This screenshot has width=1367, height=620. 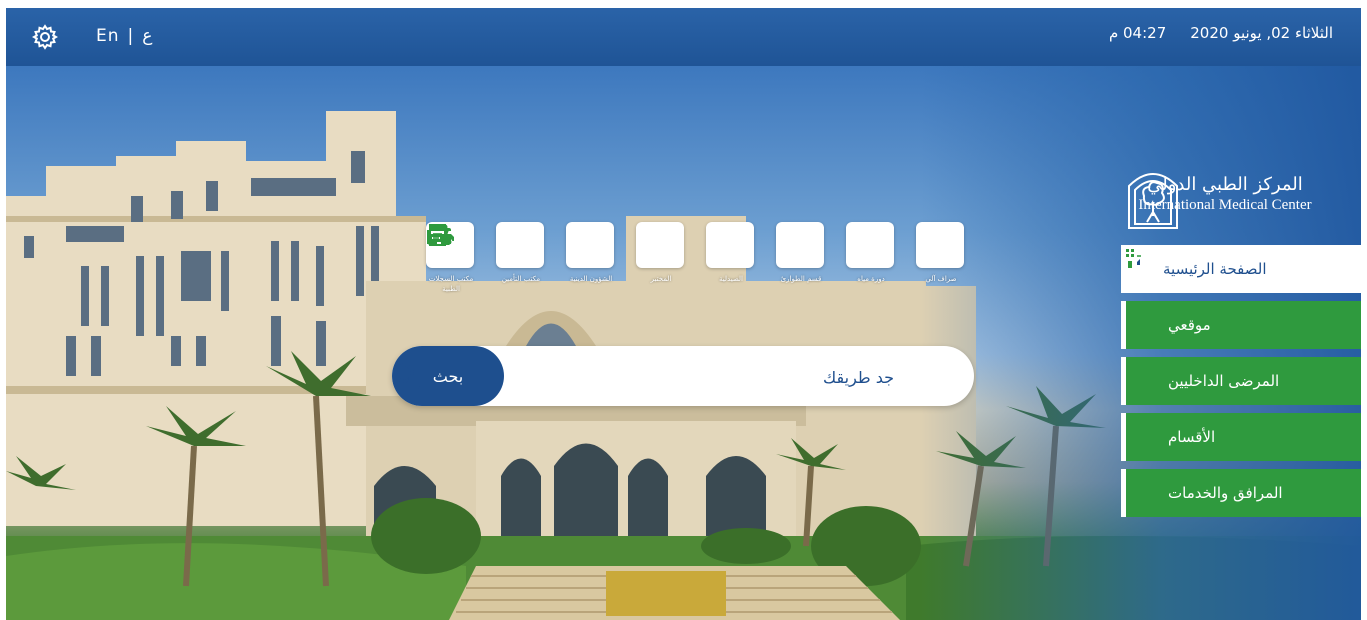 I want to click on heart-pulse-icon, so click(x=1145, y=347).